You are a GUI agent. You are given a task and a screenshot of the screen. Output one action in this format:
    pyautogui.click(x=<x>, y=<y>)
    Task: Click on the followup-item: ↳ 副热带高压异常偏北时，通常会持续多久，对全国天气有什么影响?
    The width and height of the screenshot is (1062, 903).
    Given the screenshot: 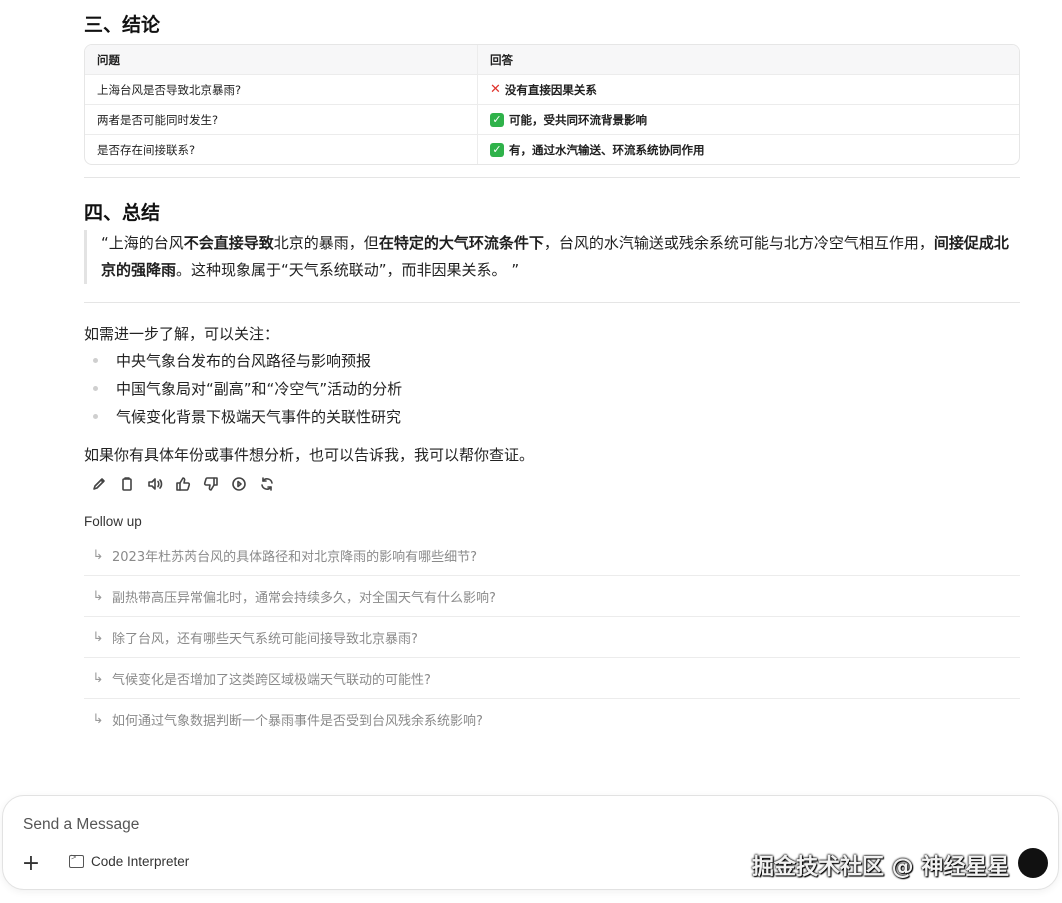 What is the action you would take?
    pyautogui.click(x=552, y=596)
    